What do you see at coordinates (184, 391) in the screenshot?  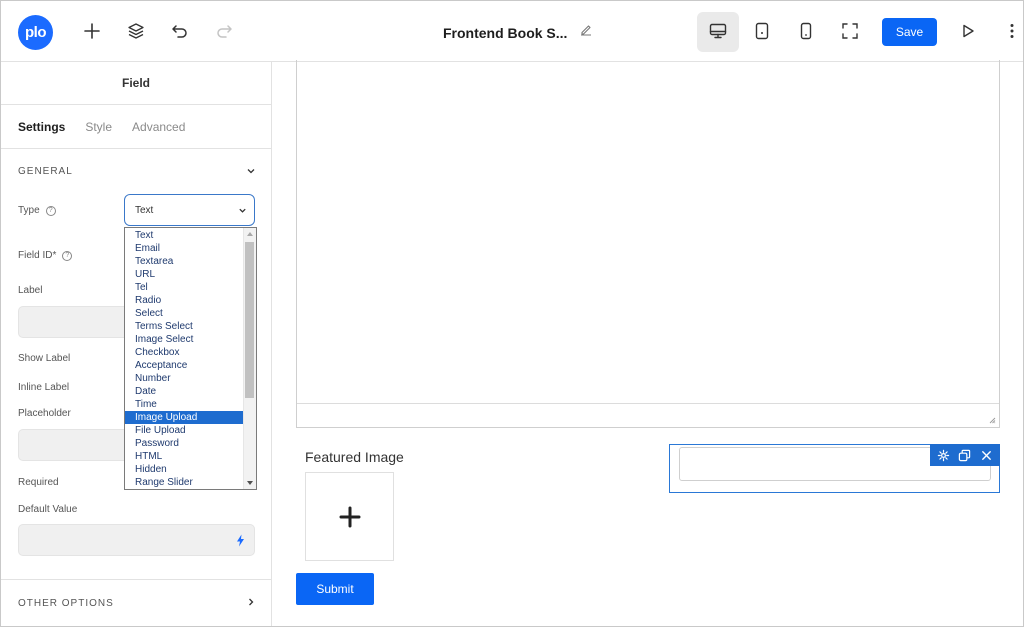 I see `type-option: Date` at bounding box center [184, 391].